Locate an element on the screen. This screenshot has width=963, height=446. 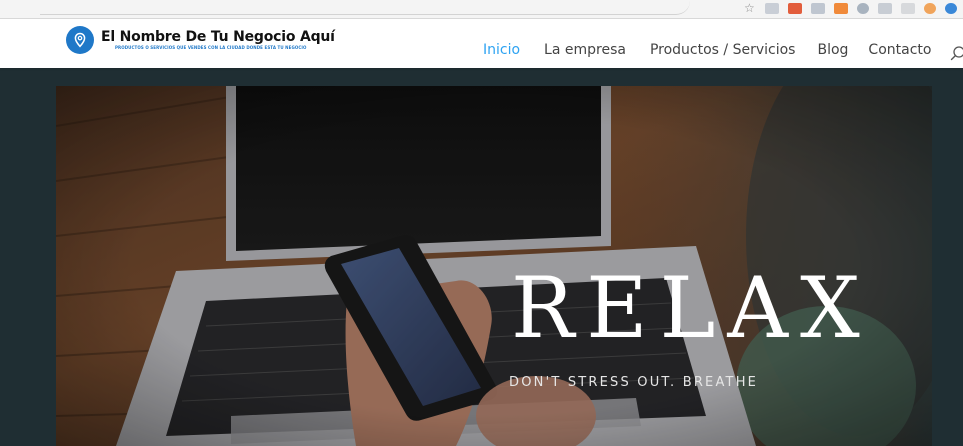
site-title: El Nombre De Tu Negocio Aquí is located at coordinates (218, 37).